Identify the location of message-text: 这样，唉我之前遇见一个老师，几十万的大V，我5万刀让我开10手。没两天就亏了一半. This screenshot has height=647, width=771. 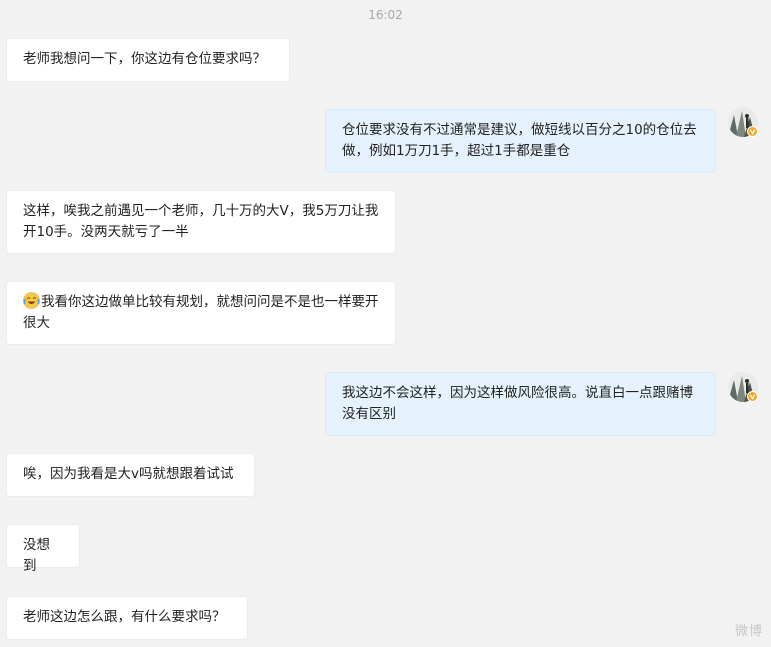
(201, 221).